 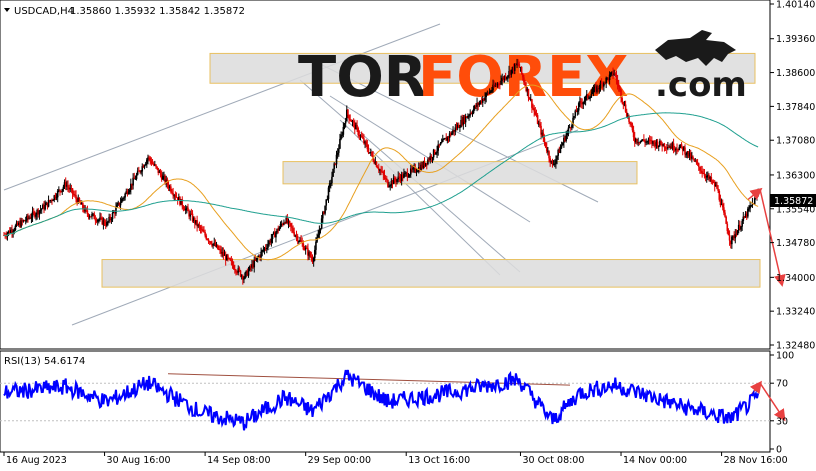 What do you see at coordinates (795, 5) in the screenshot?
I see `price-tick-label: 1.40140` at bounding box center [795, 5].